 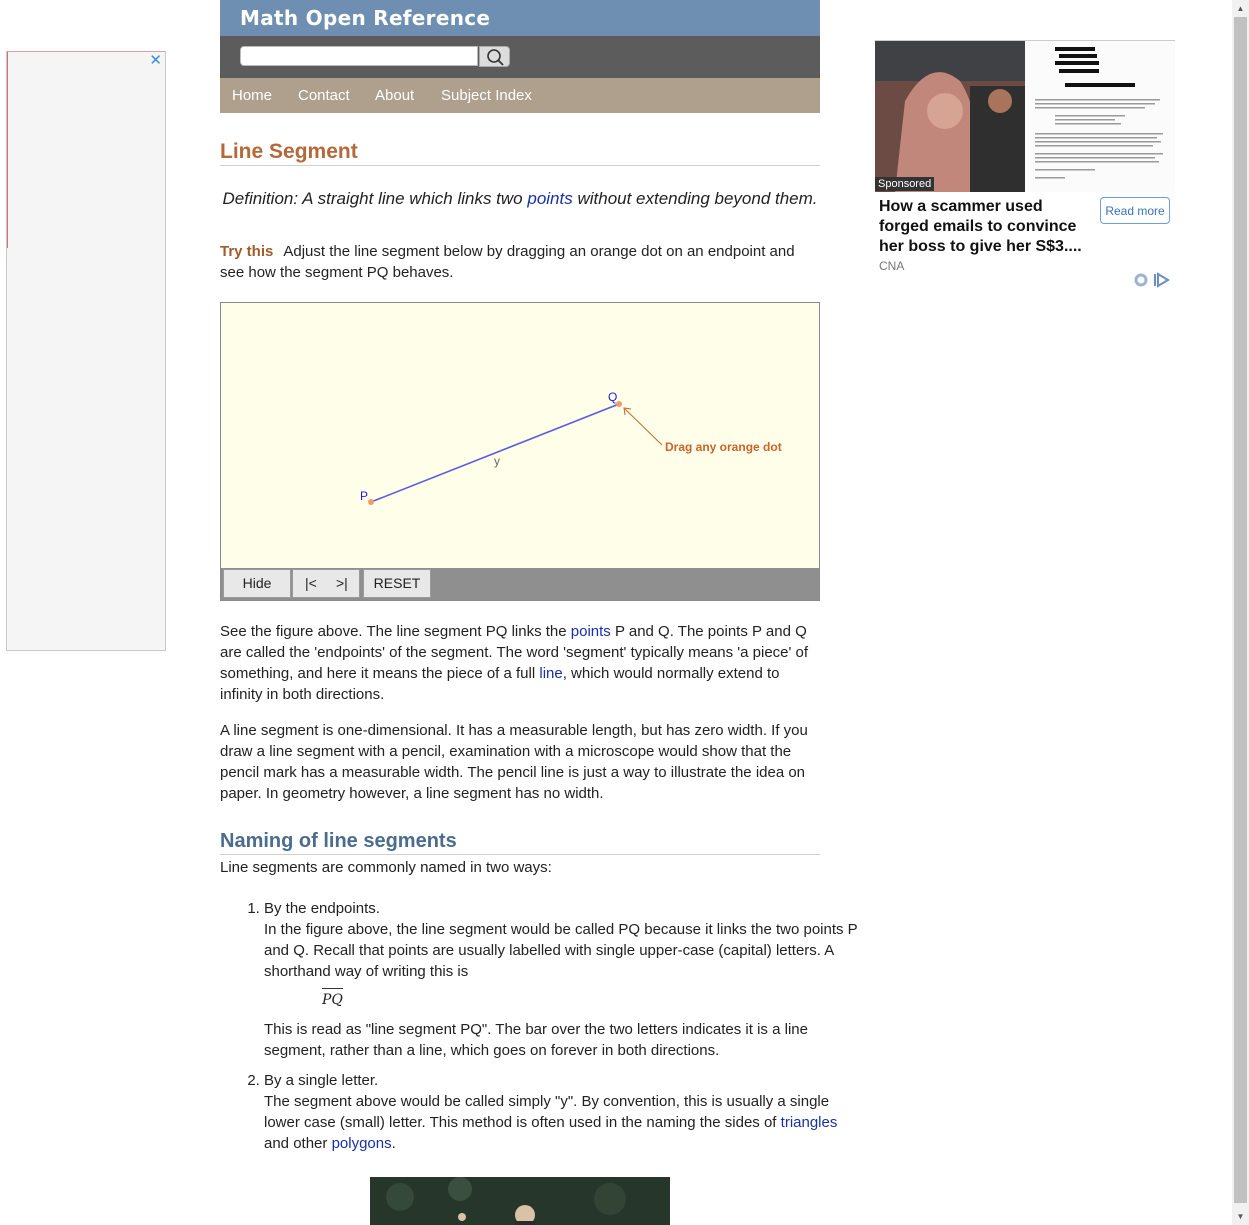 What do you see at coordinates (394, 95) in the screenshot?
I see `nav-about: About` at bounding box center [394, 95].